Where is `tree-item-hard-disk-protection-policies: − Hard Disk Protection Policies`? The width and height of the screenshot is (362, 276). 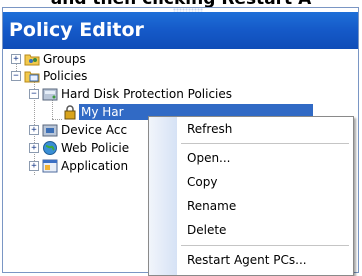 tree-item-hard-disk-protection-policies: − Hard Disk Protection Policies is located at coordinates (153, 94).